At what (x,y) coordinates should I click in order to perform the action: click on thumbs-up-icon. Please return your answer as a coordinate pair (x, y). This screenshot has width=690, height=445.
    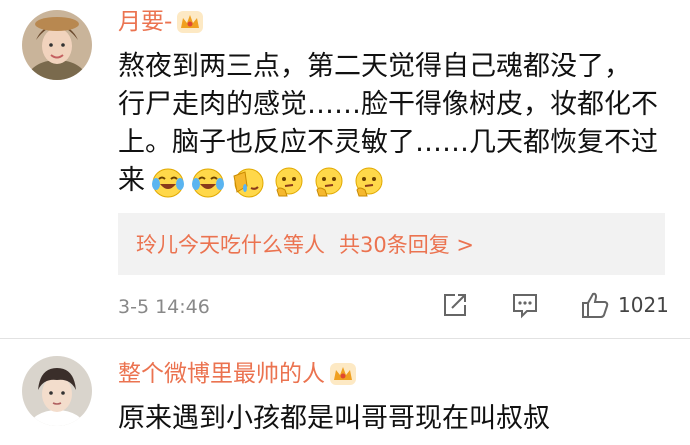
    Looking at the image, I should click on (595, 305).